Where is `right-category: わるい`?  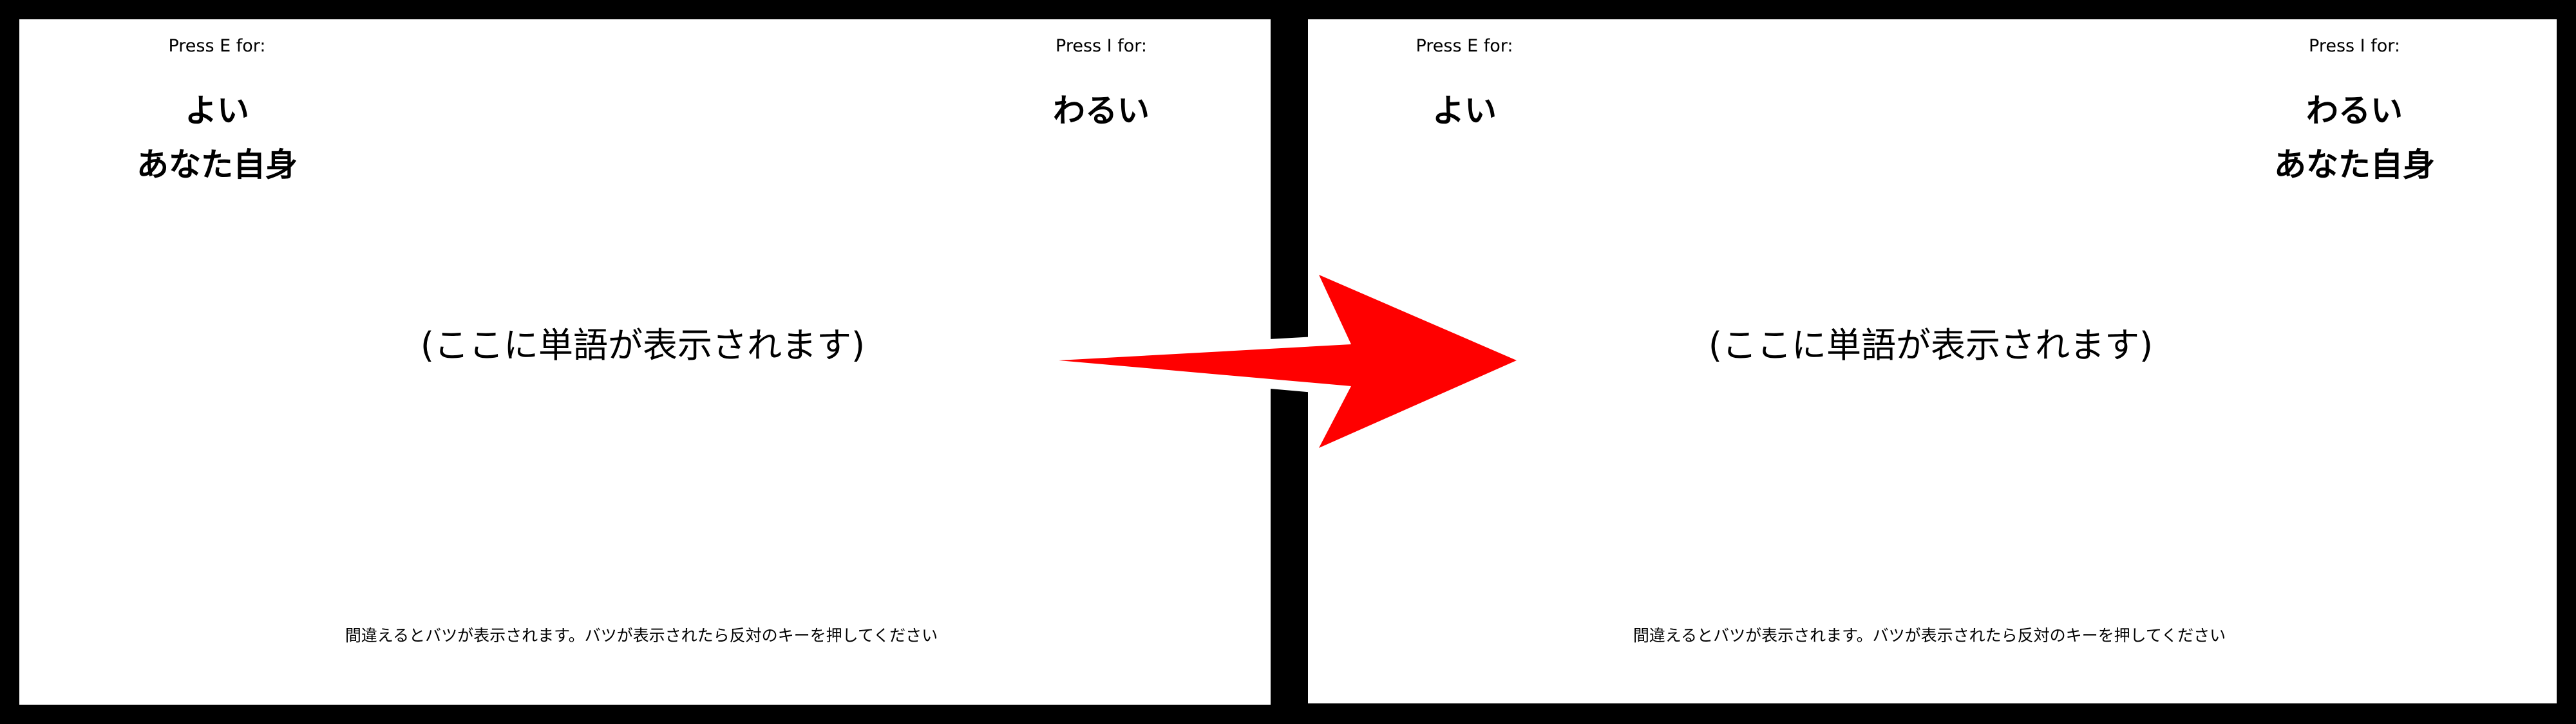
right-category: わるい is located at coordinates (1101, 111).